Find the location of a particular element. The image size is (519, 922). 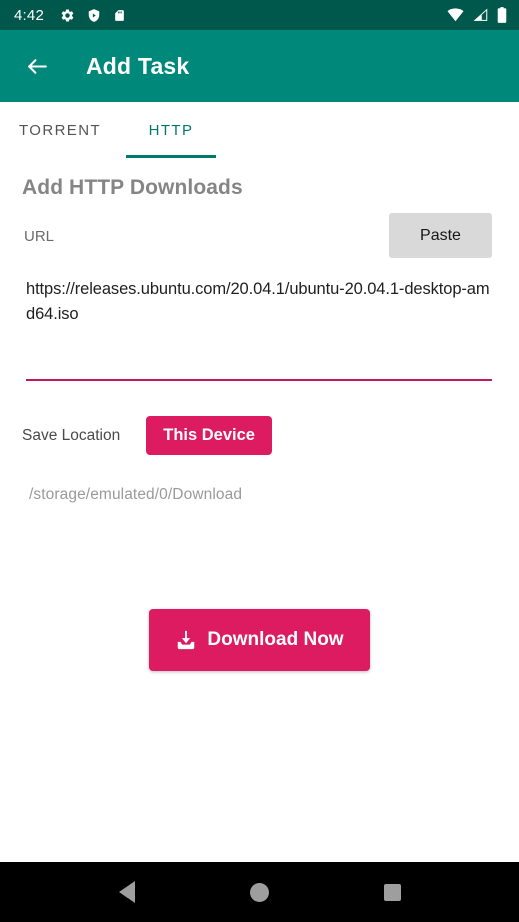

tab-http: HTTP is located at coordinates (171, 130).